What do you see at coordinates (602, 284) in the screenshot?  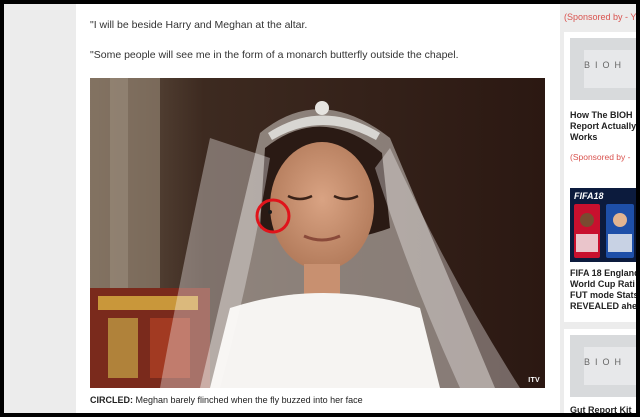 I see `card-title: World Cup Rati` at bounding box center [602, 284].